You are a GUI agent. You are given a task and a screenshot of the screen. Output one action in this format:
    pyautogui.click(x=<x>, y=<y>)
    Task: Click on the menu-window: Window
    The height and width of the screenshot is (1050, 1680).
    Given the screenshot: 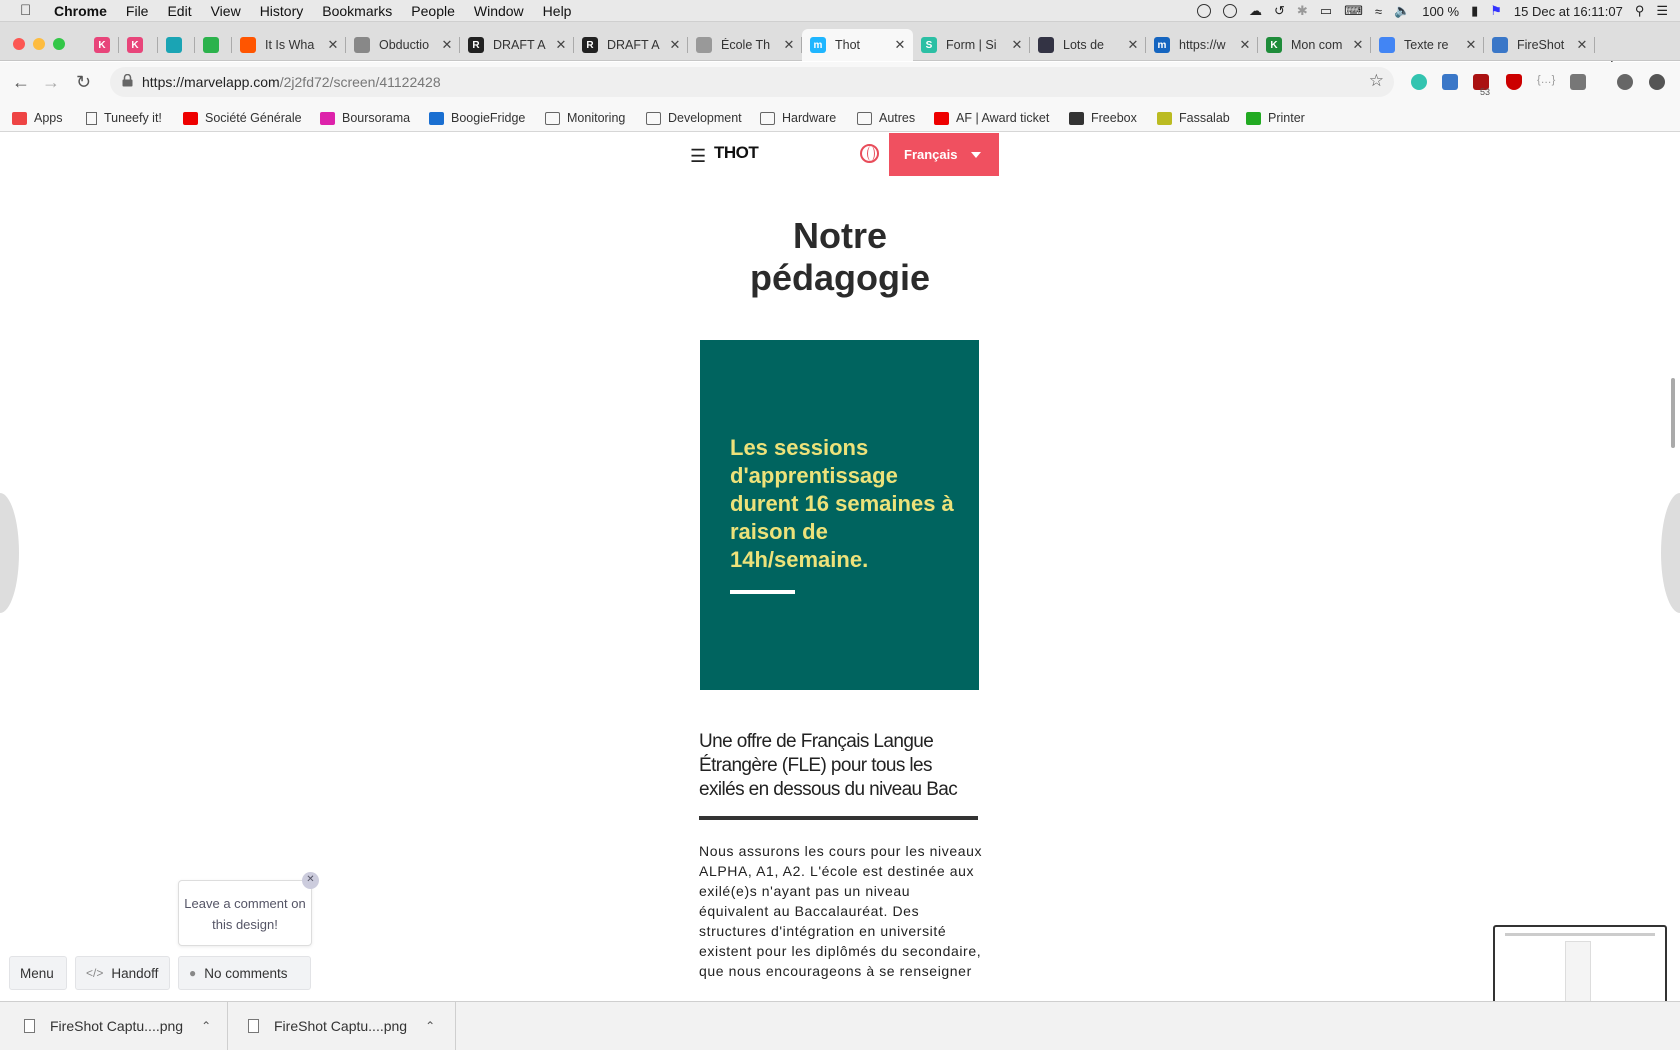 What is the action you would take?
    pyautogui.click(x=499, y=11)
    